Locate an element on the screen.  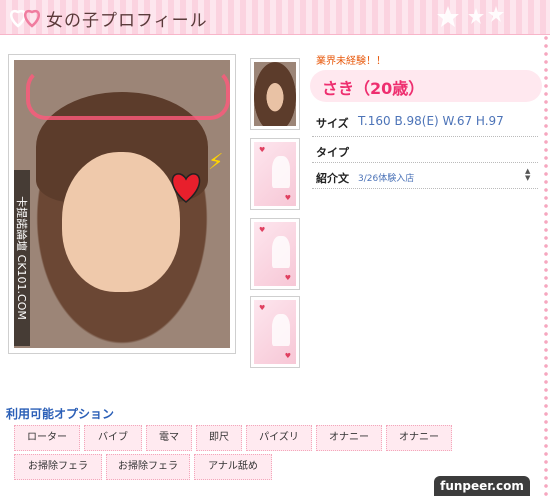
option-tag: バイブ is located at coordinates (113, 438).